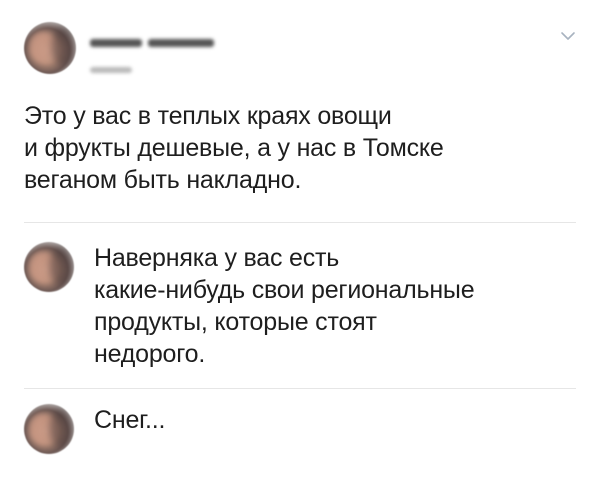 The width and height of the screenshot is (600, 489). I want to click on blurred-post-meta, so click(120, 66).